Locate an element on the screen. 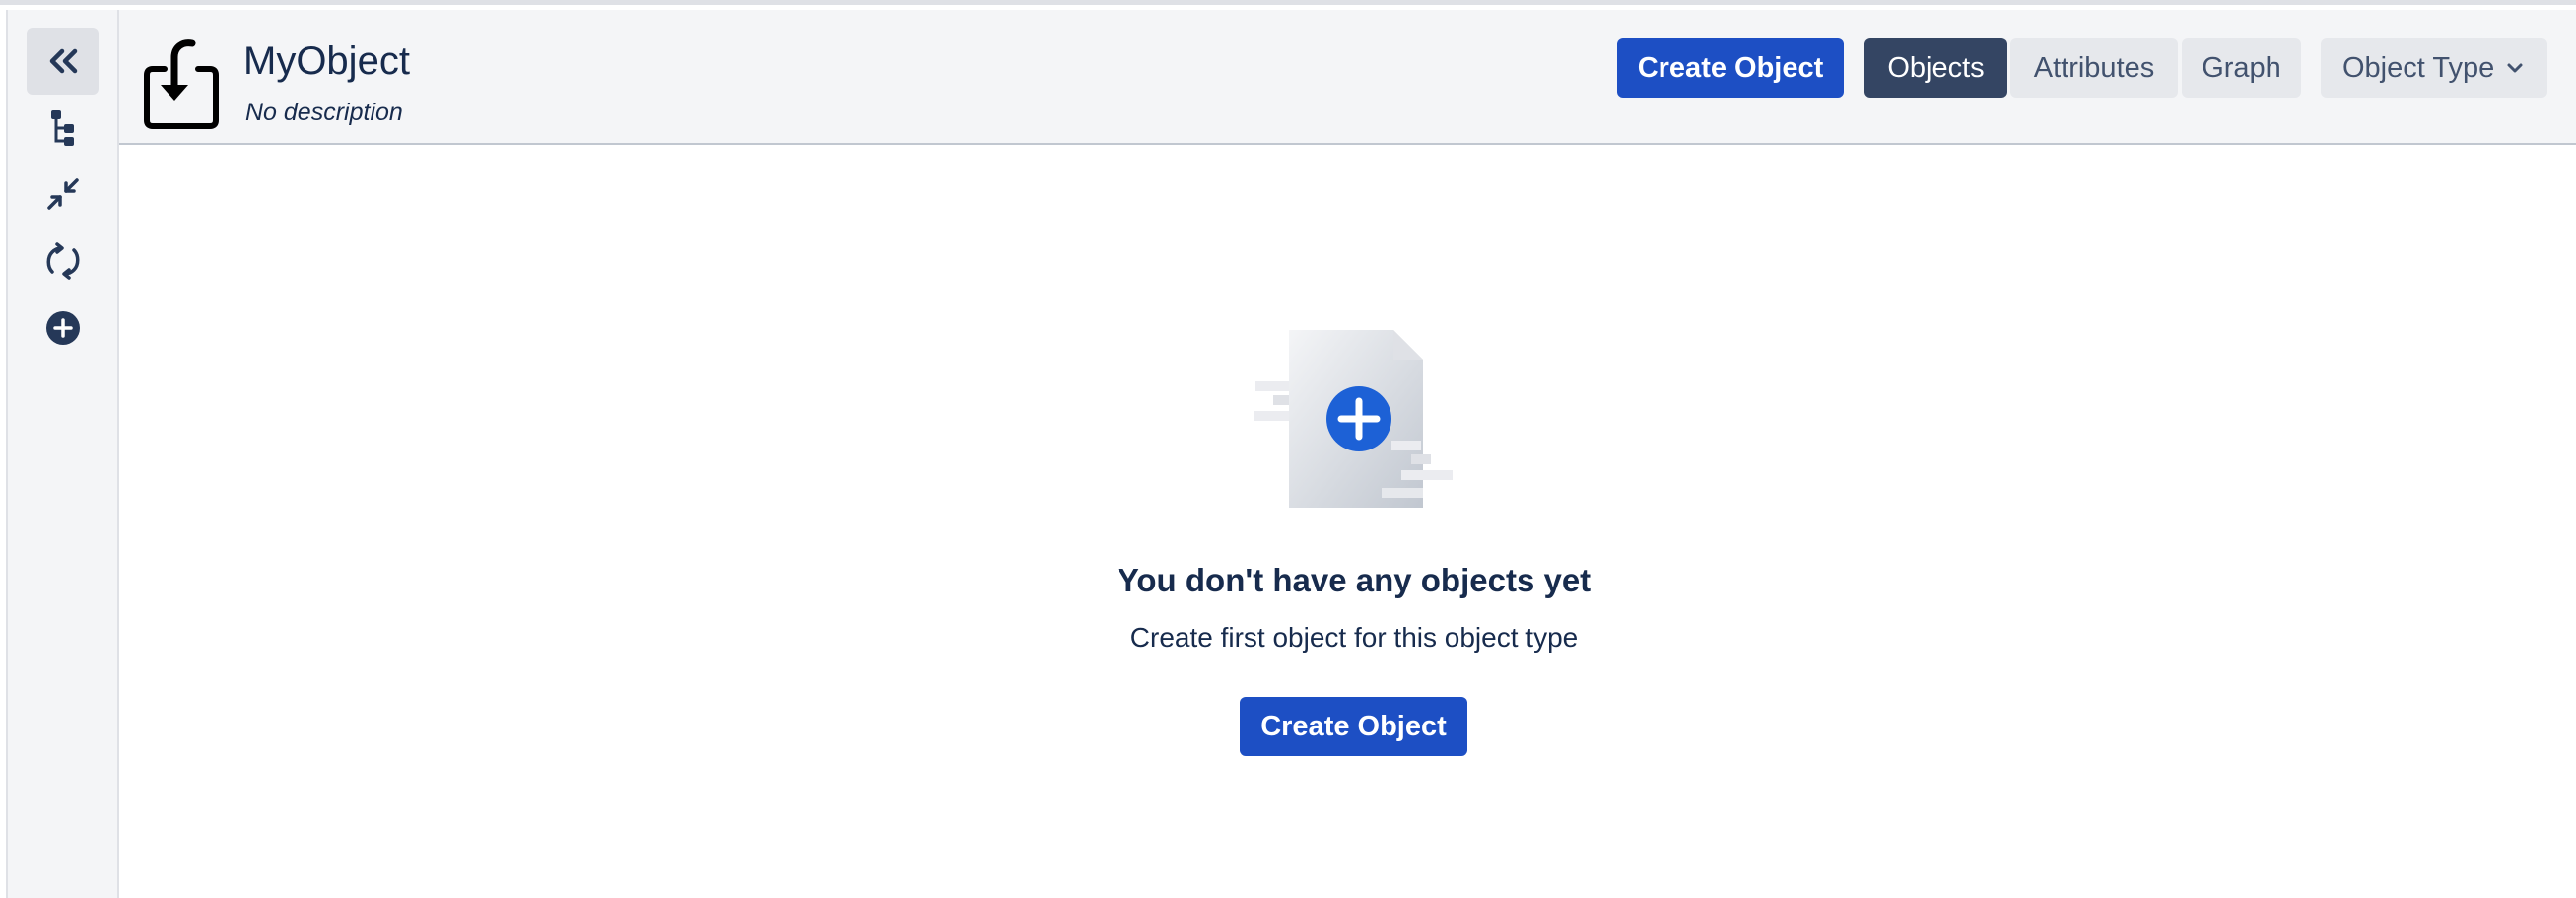 The height and width of the screenshot is (898, 2576). tab-graph: Graph is located at coordinates (2241, 68).